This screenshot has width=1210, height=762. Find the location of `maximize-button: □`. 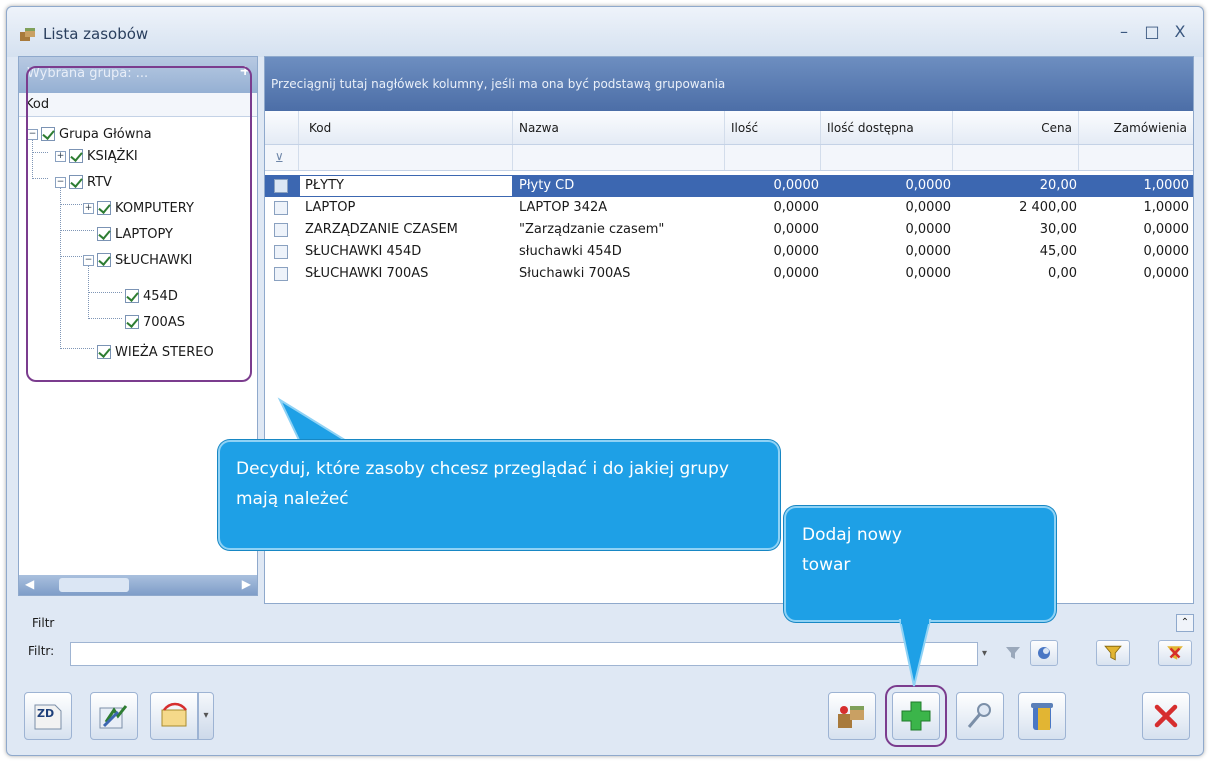

maximize-button: □ is located at coordinates (1152, 32).